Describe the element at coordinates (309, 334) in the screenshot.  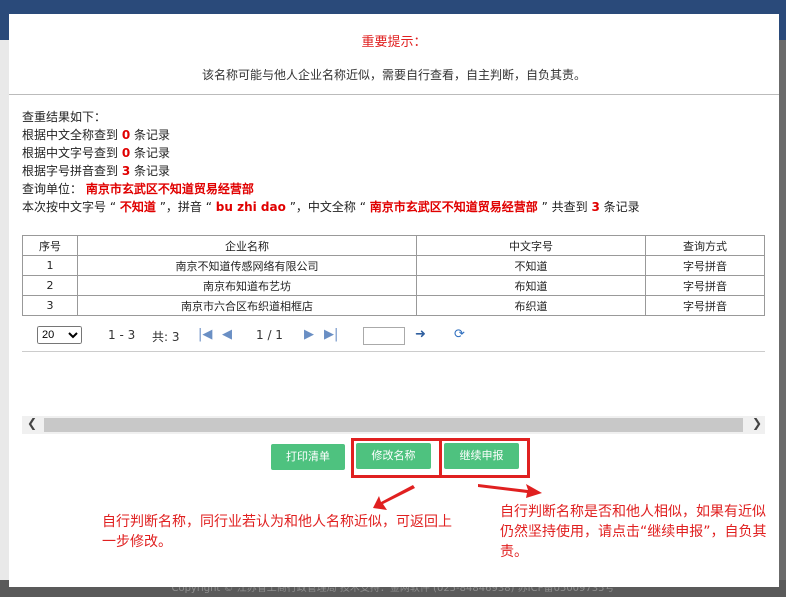
I see `next-page-icon: ▶` at that location.